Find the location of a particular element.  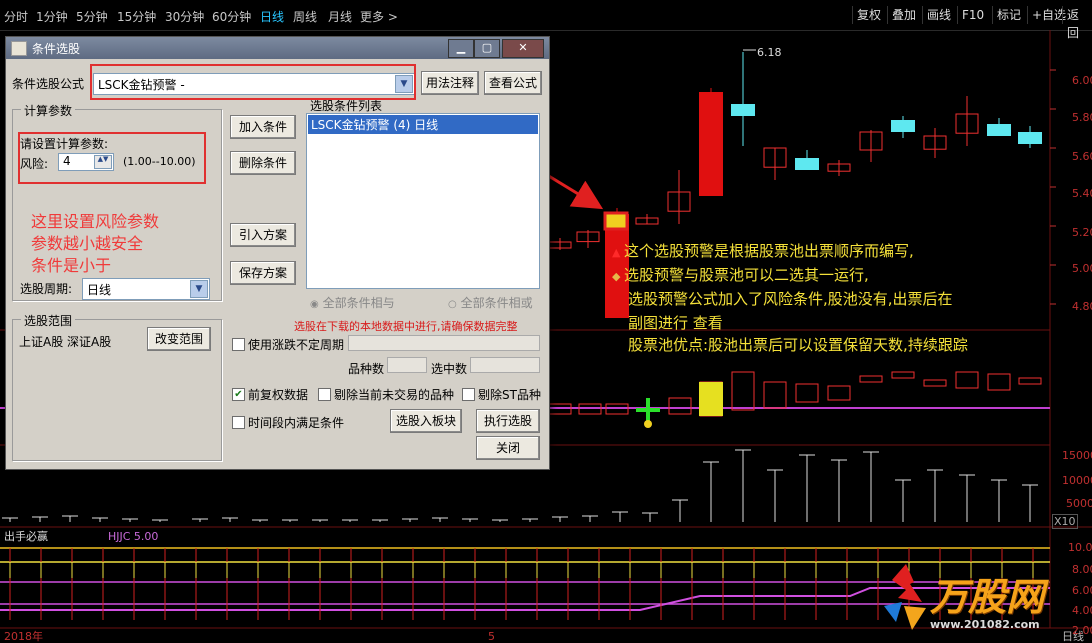

data-warning: 选股在下载的本地数据中进行,请确保数据完整 is located at coordinates (406, 326).